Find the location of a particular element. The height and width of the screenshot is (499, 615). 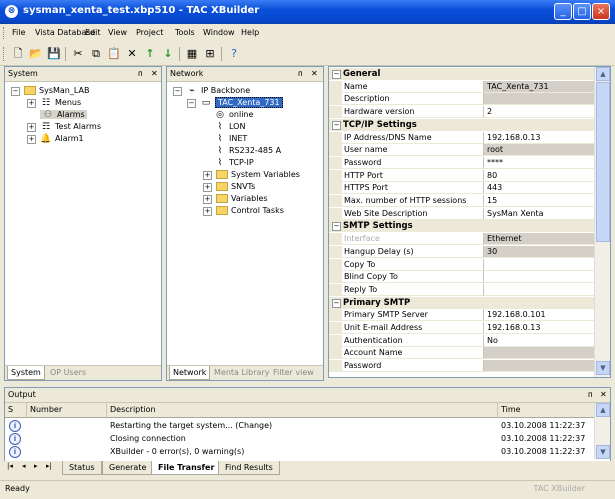

property-value: **** is located at coordinates (539, 163).